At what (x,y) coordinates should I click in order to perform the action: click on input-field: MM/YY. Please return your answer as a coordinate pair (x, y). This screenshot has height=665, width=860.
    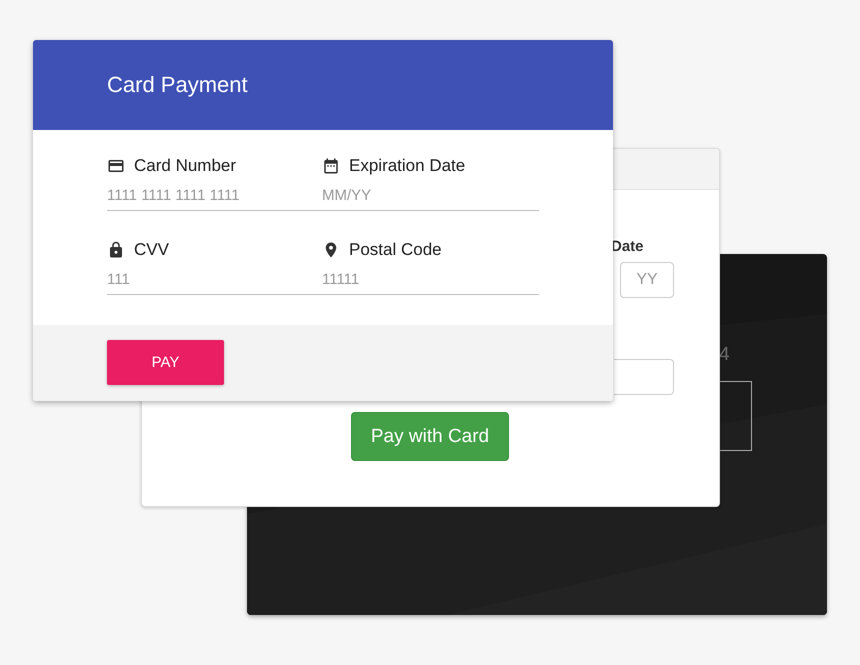
    Looking at the image, I should click on (430, 195).